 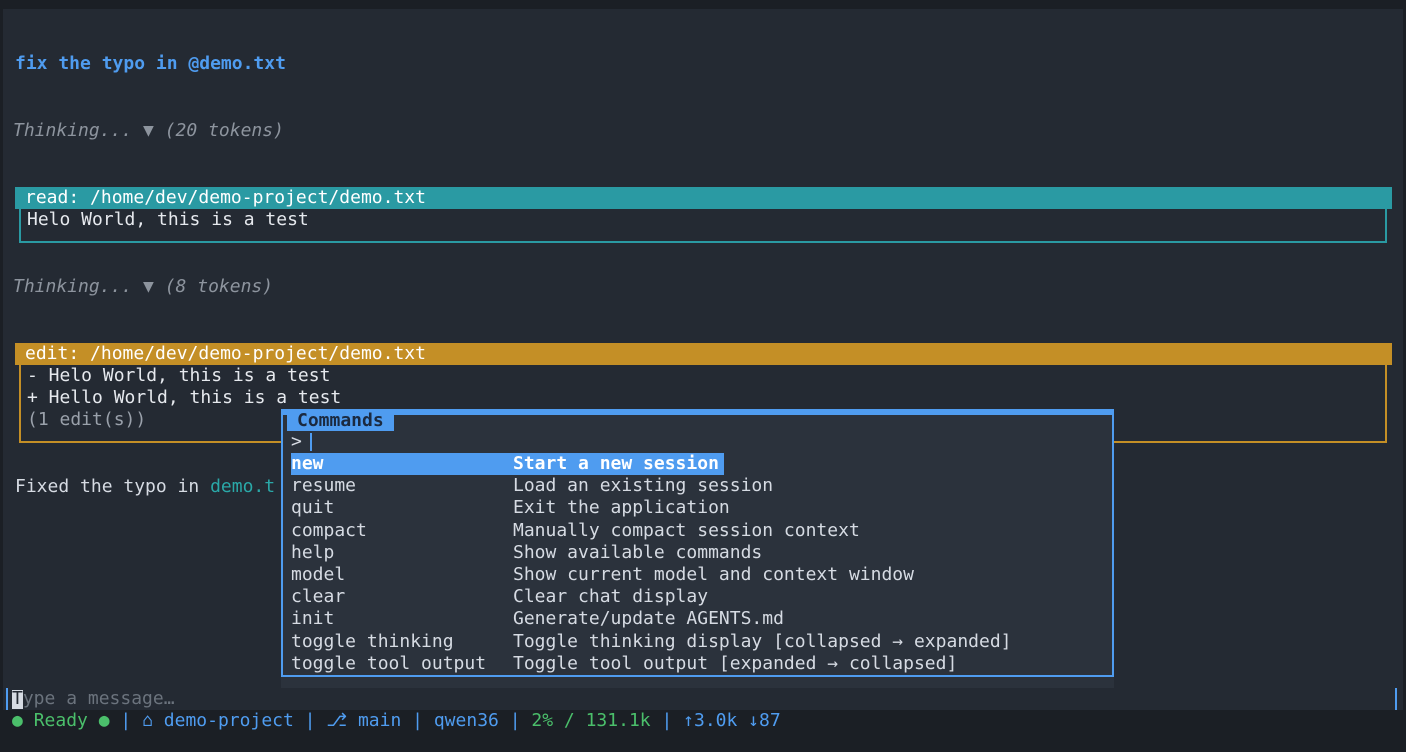 I want to click on command-description: Clear chat display, so click(x=611, y=597).